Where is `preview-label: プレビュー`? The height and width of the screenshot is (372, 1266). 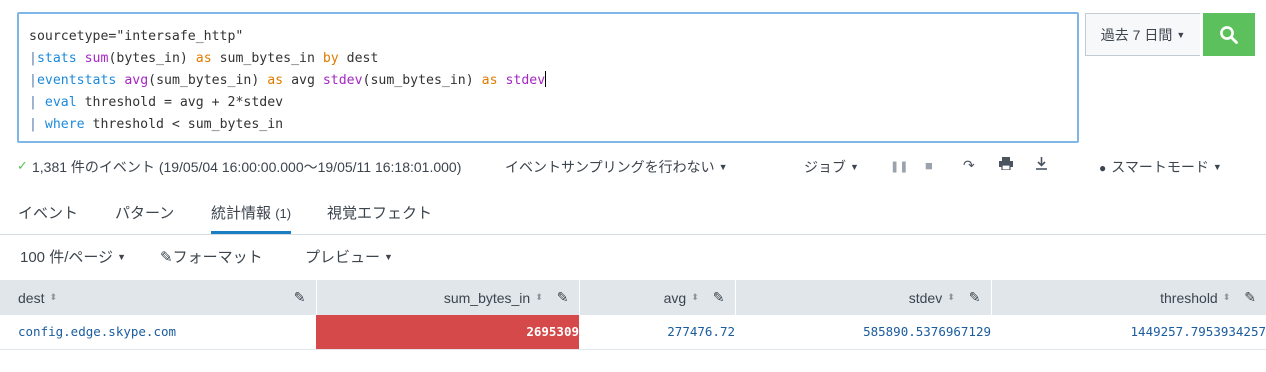 preview-label: プレビュー is located at coordinates (343, 257).